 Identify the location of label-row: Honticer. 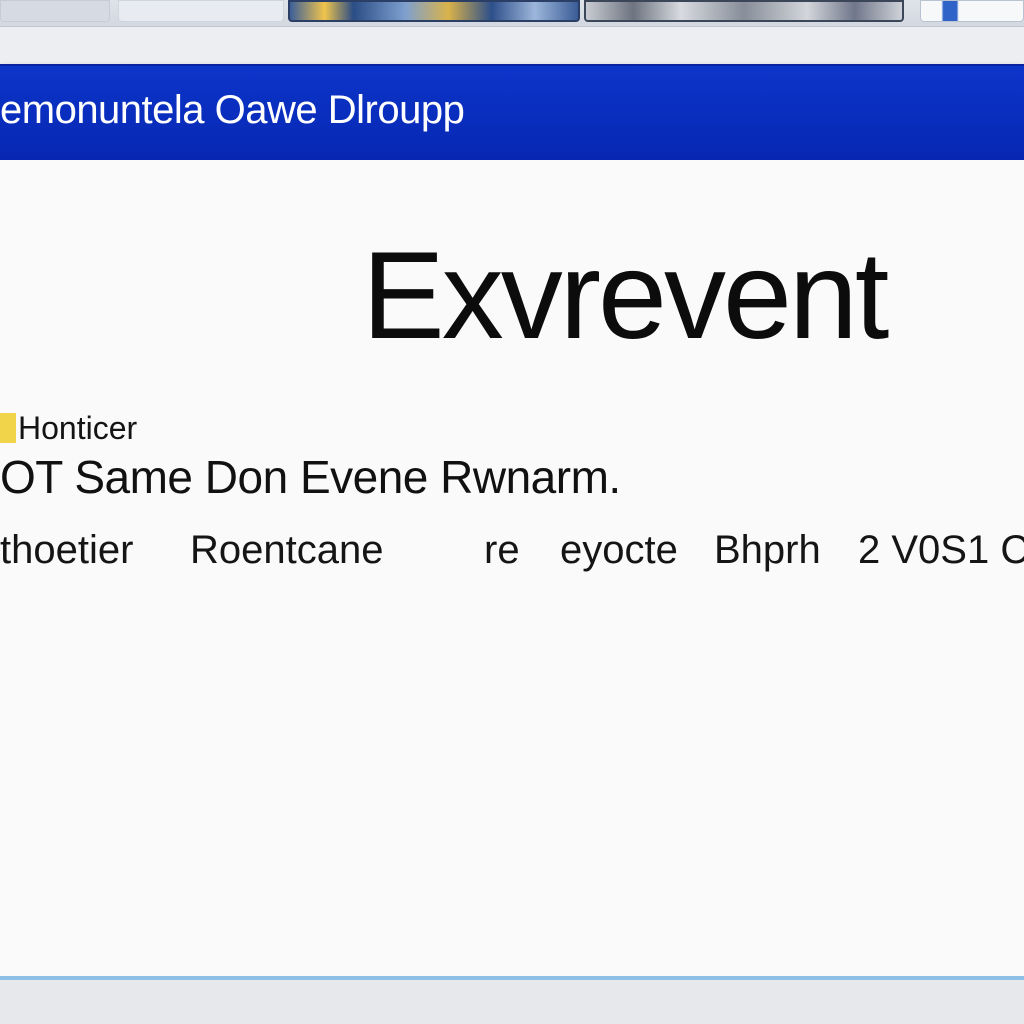
(68, 428).